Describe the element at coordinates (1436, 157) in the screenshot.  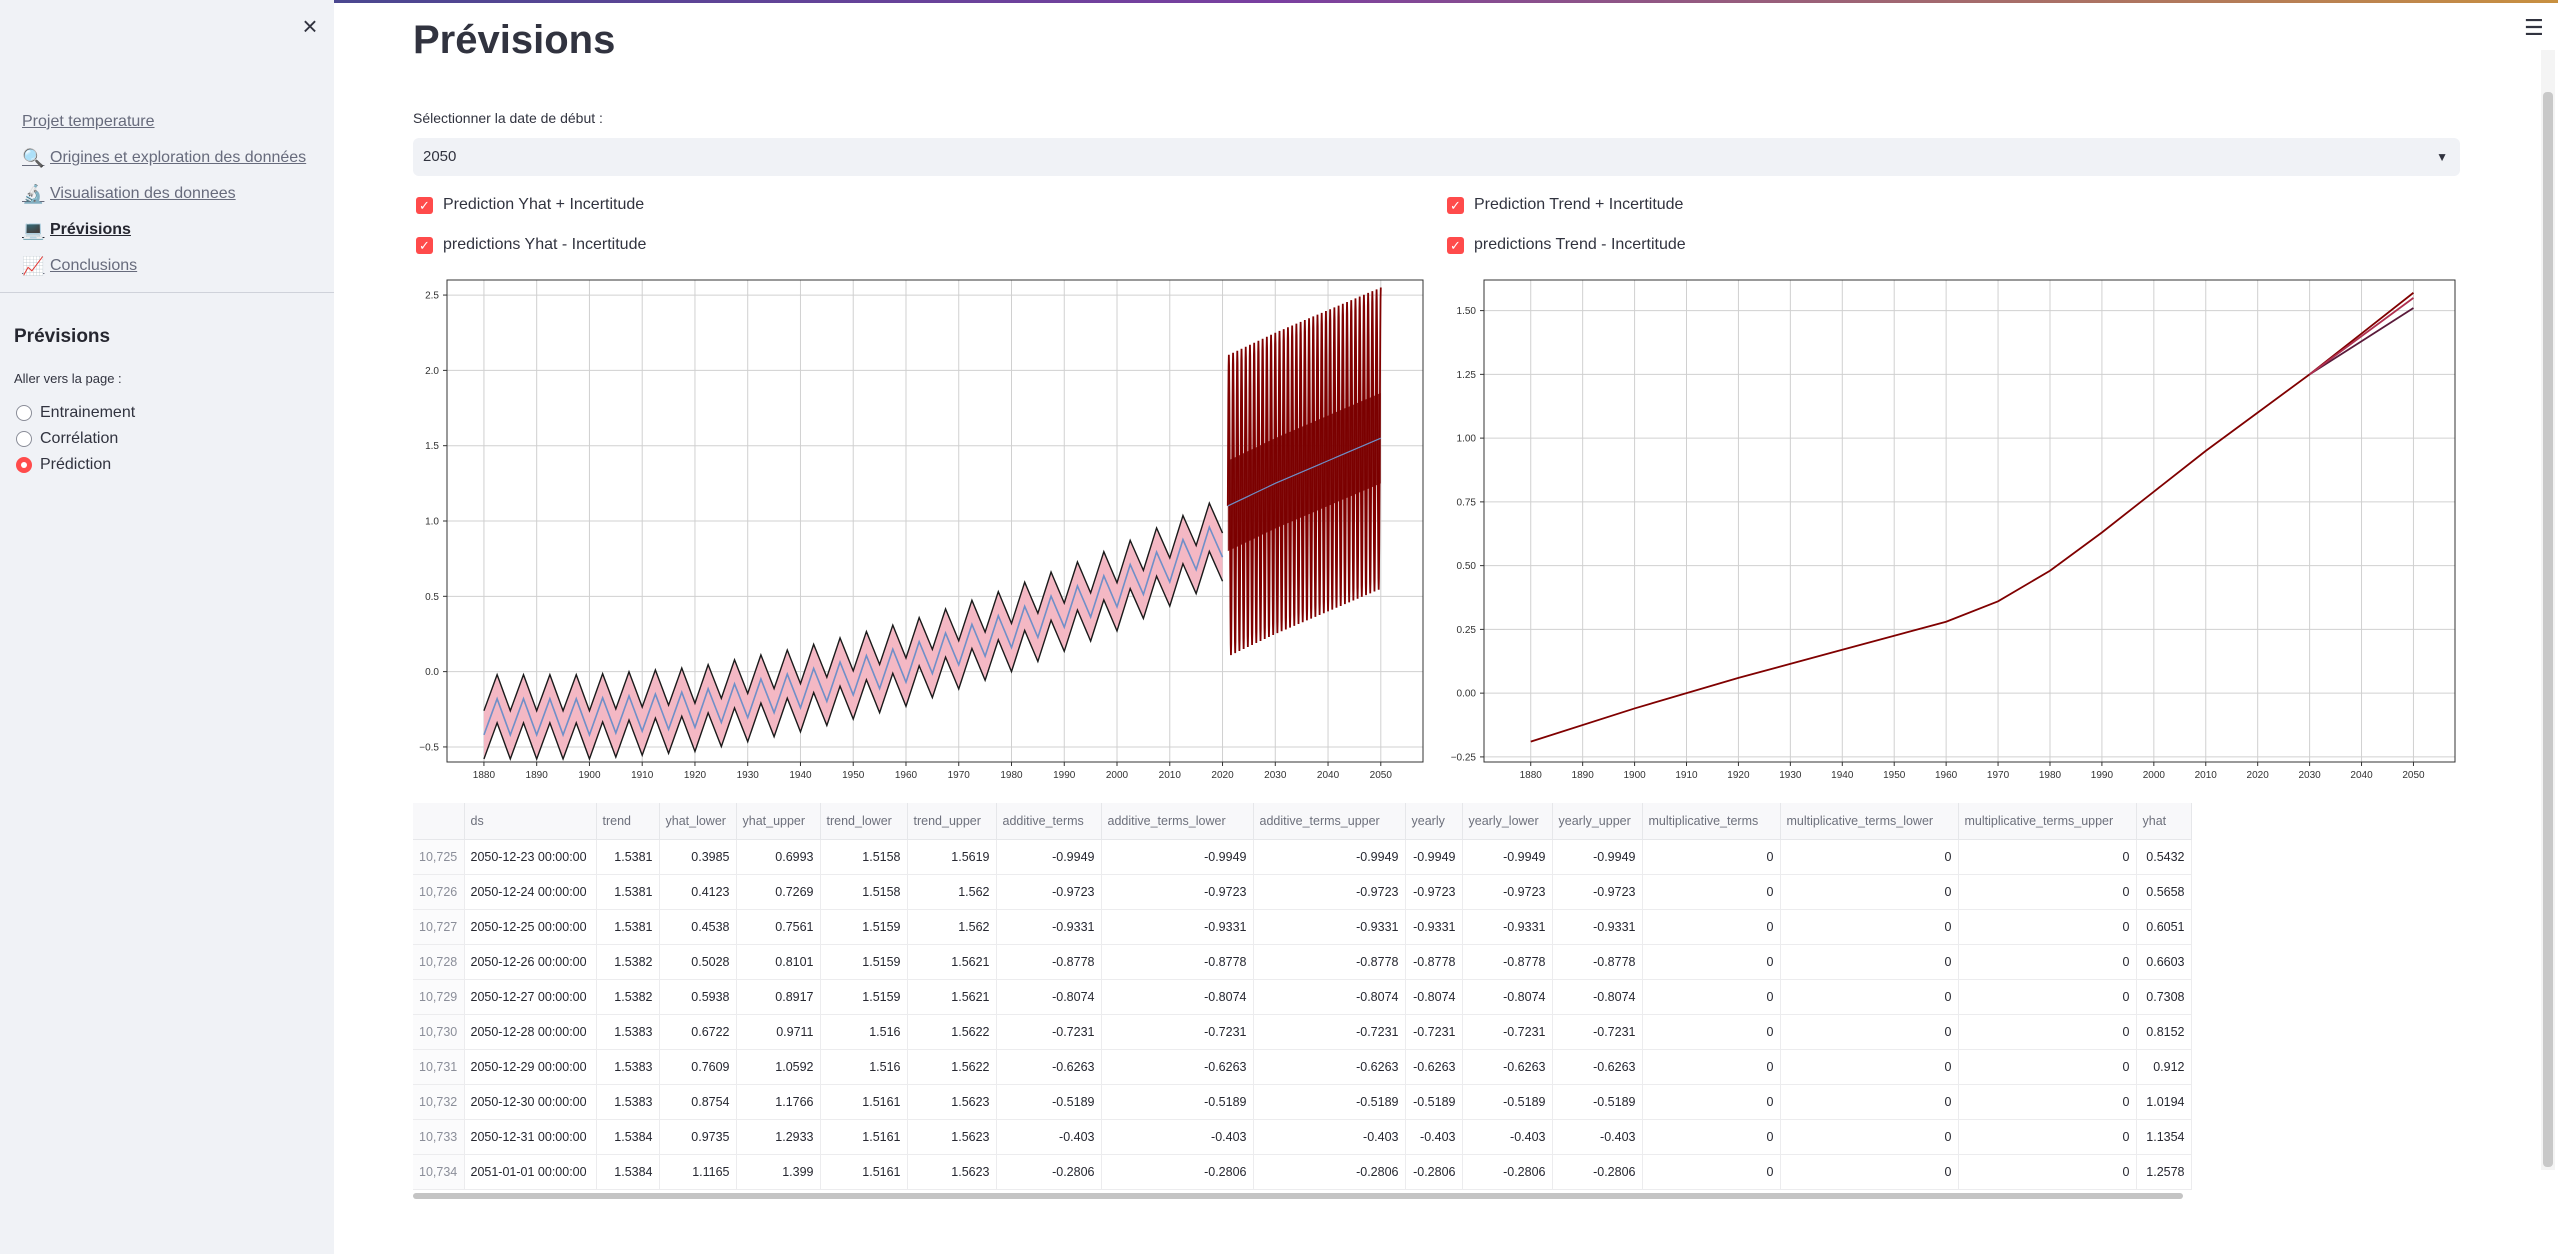
I see `start-date-select: 2050 ▼` at that location.